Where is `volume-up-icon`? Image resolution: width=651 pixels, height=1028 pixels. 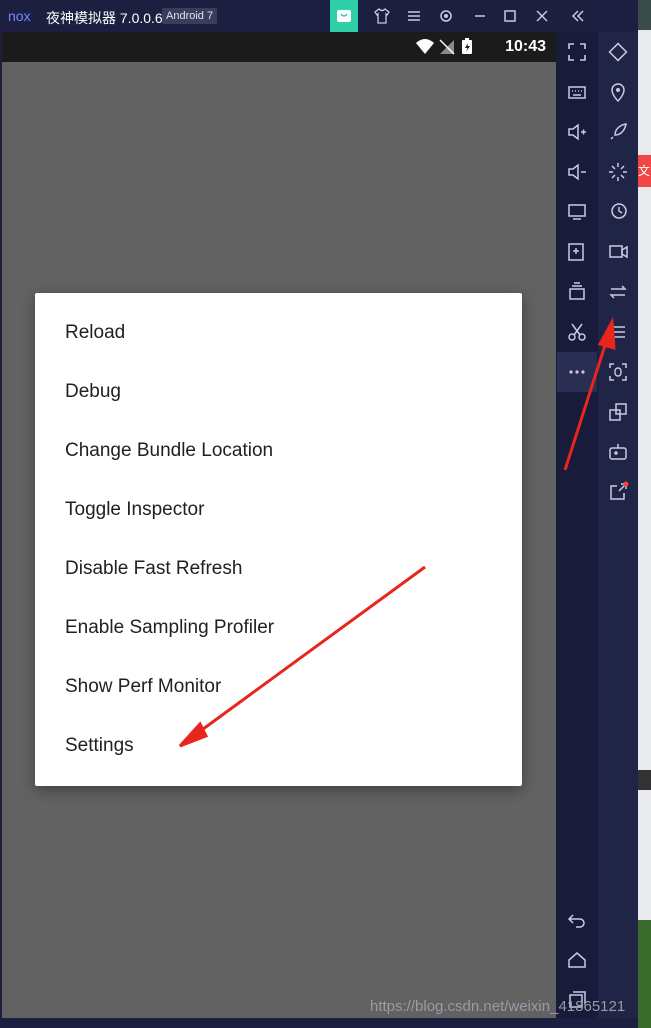
volume-up-icon is located at coordinates (577, 132).